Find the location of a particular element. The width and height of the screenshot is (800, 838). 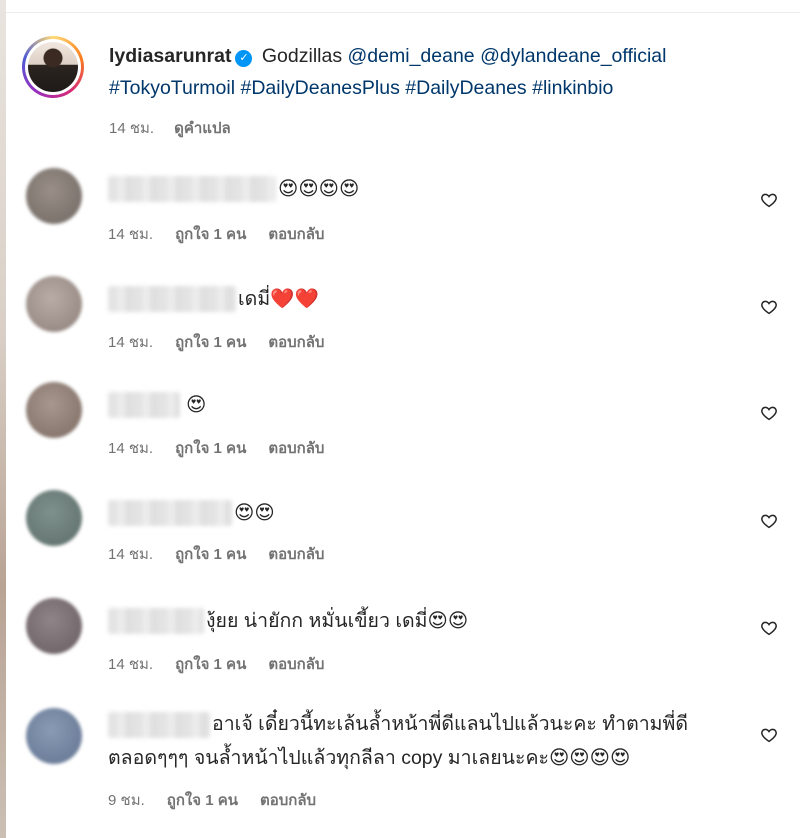

hashtag-link: #TokyoTurmoil is located at coordinates (172, 88).